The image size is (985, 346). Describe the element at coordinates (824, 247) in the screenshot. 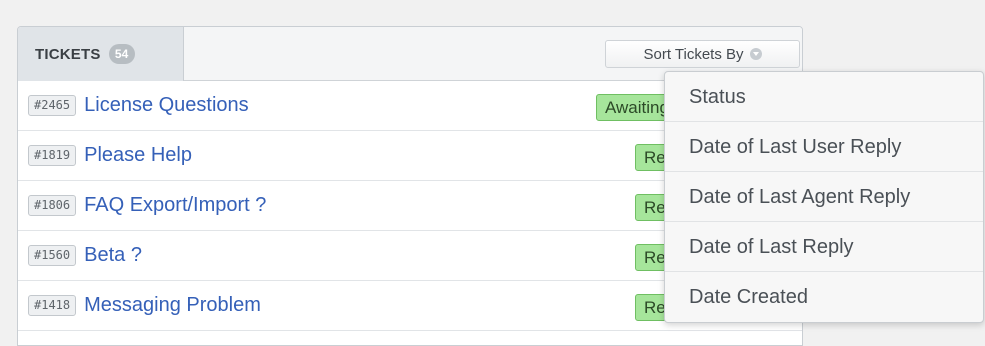

I see `sort-option-last-reply: Date of Last Reply` at that location.